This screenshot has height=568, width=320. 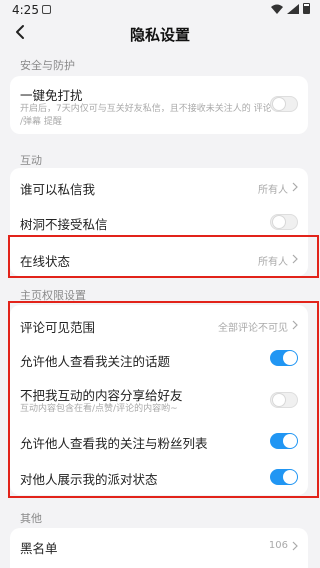 I want to click on following-row: 允许他人查看我的关注与粉丝列表, so click(x=159, y=441).